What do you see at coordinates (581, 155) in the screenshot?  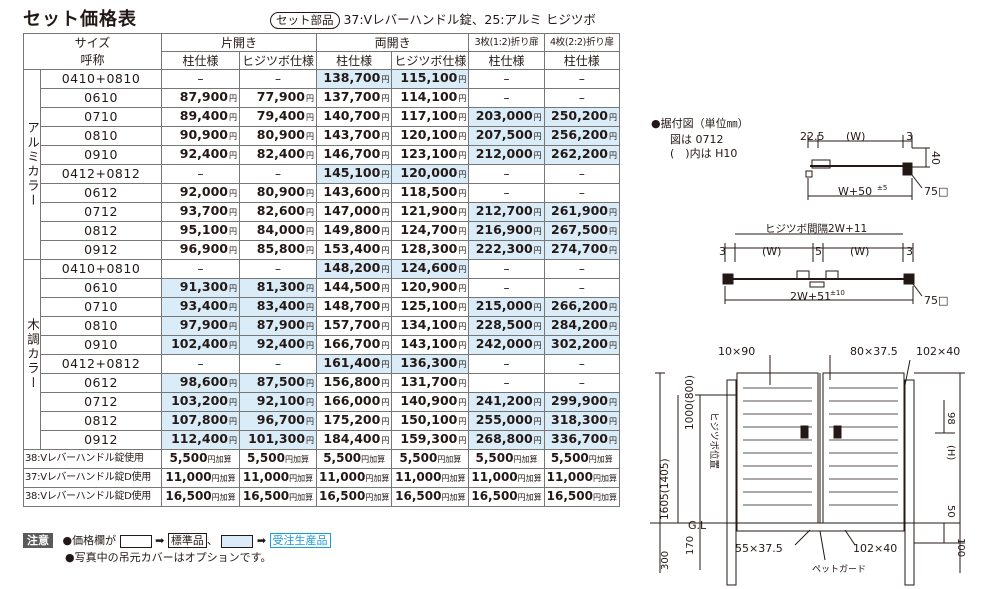 I see `price-cell: 262,200円` at bounding box center [581, 155].